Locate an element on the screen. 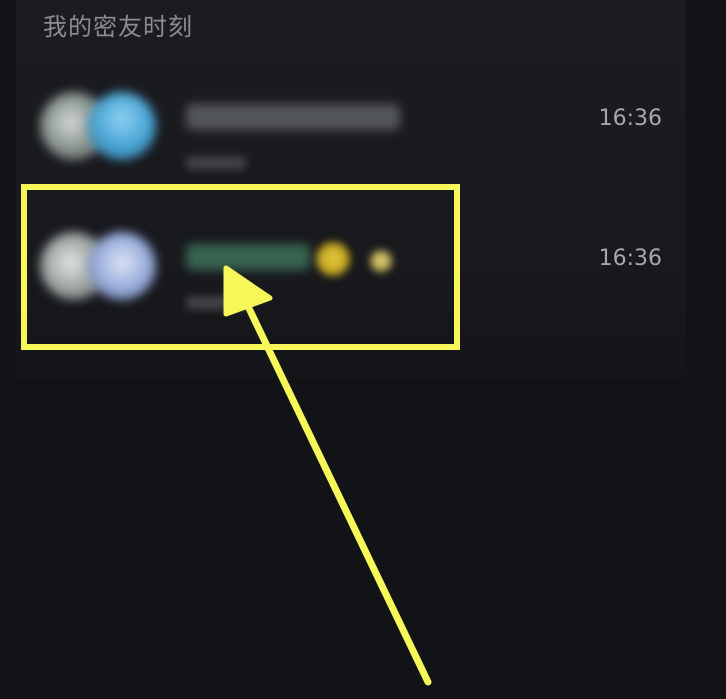 This screenshot has height=699, width=726. section-title: 我的密友时刻 is located at coordinates (118, 27).